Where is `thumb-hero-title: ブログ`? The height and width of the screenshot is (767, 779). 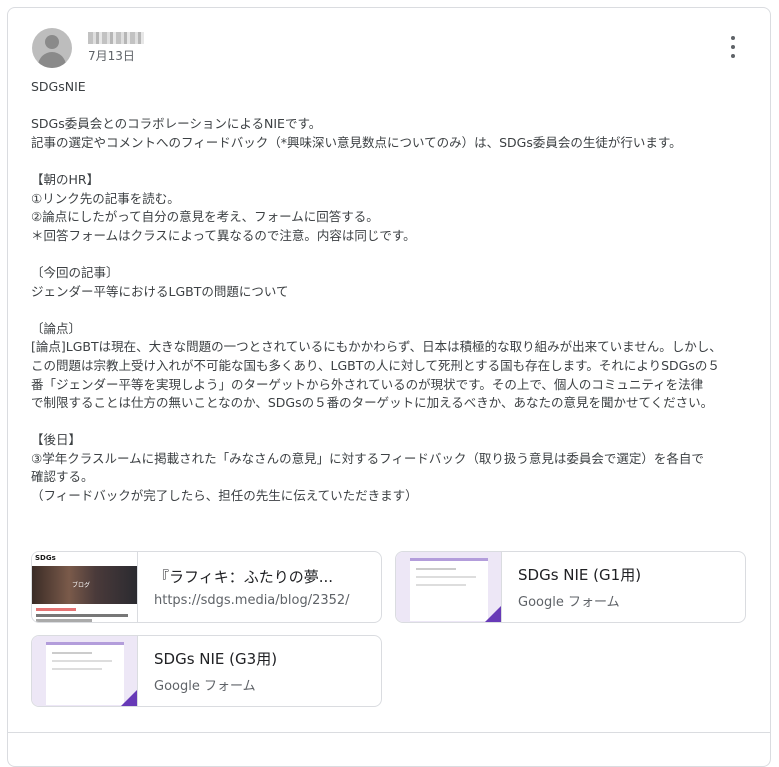
thumb-hero-title: ブログ is located at coordinates (81, 585).